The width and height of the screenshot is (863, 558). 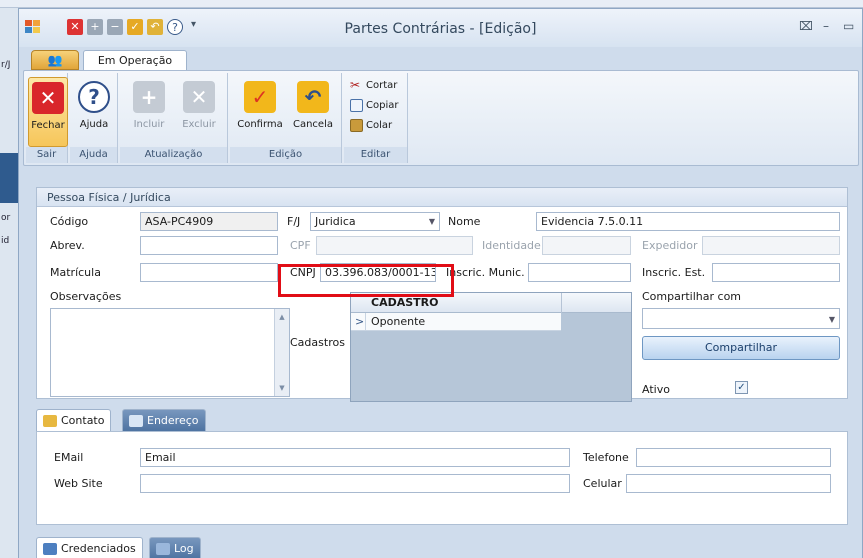 I want to click on tab-contato: Contato, so click(x=74, y=420).